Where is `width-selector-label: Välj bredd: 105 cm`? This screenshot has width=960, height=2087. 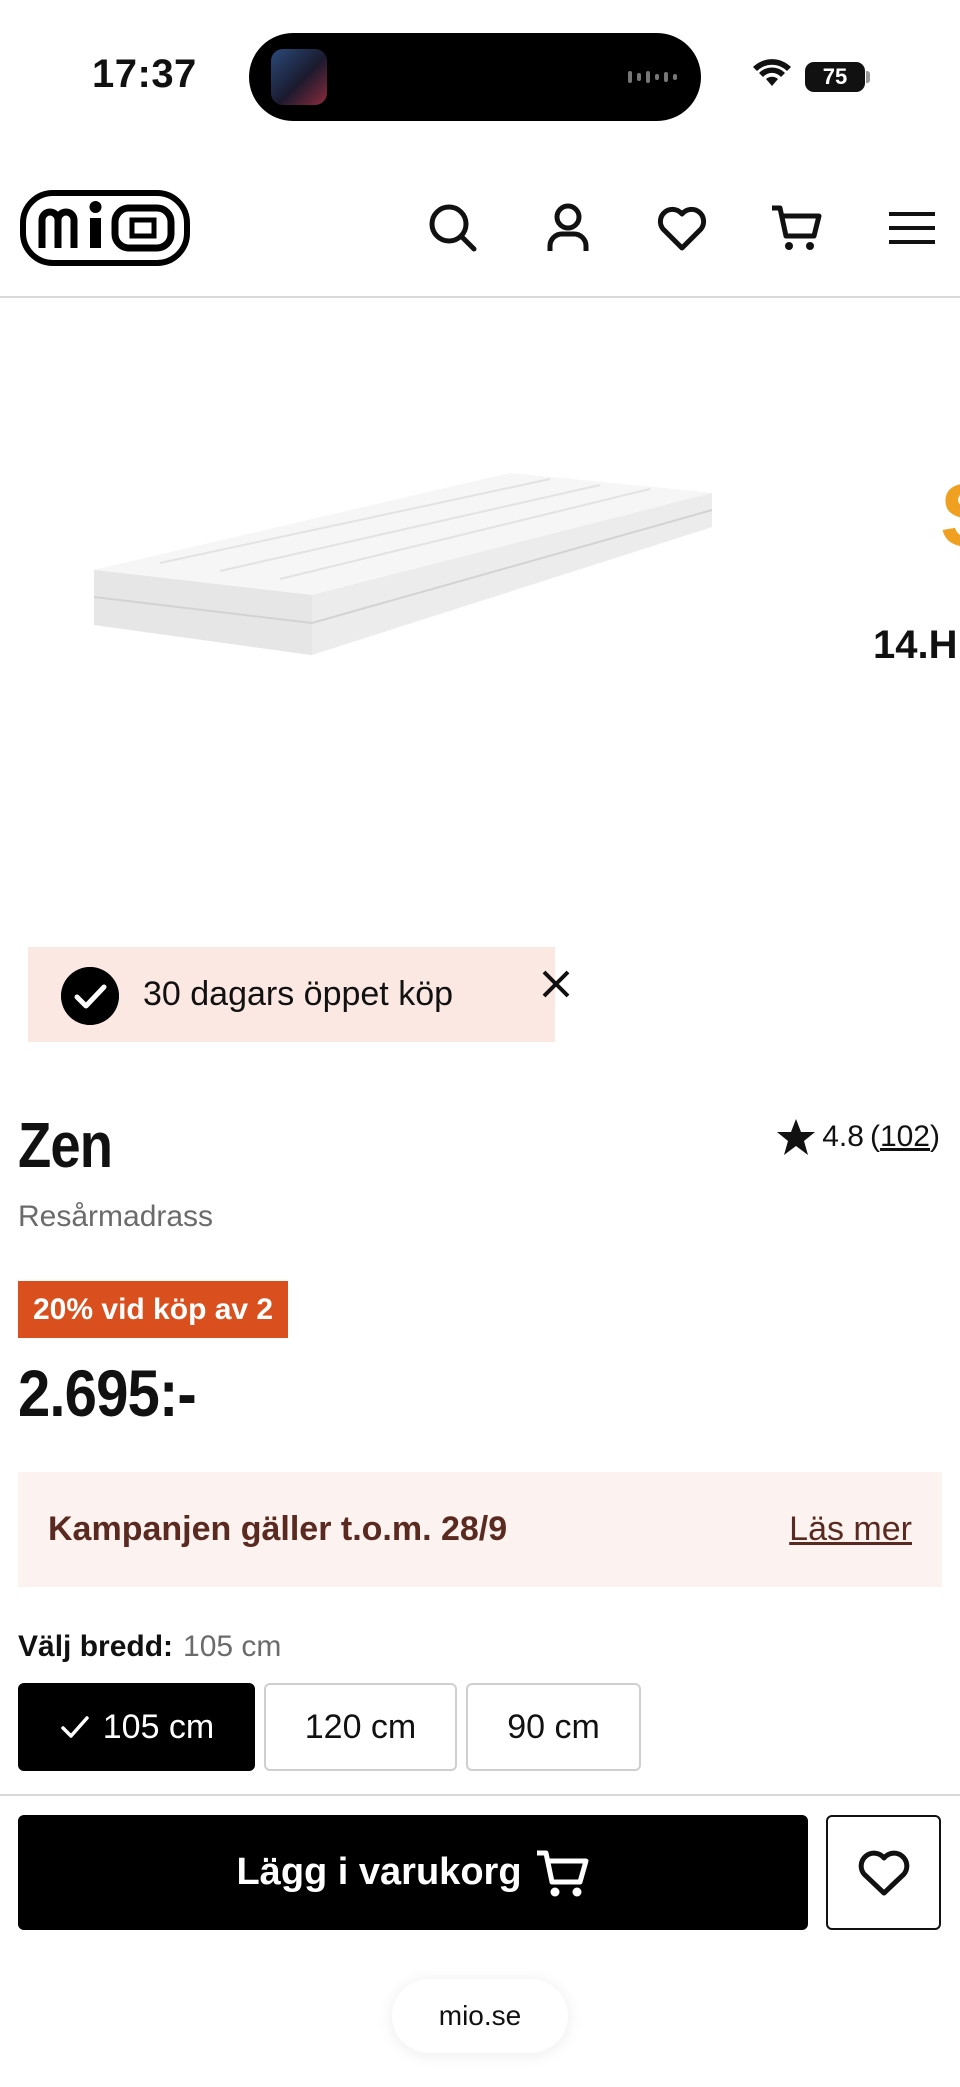
width-selector-label: Välj bredd: 105 cm is located at coordinates (149, 1647).